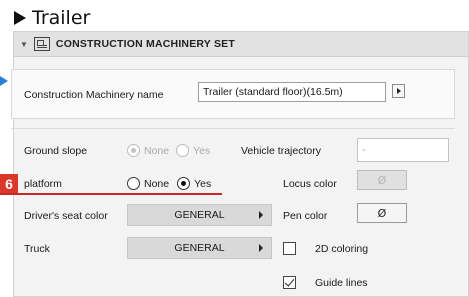 The width and height of the screenshot is (469, 297). I want to click on top-title: Trailer, so click(52, 18).